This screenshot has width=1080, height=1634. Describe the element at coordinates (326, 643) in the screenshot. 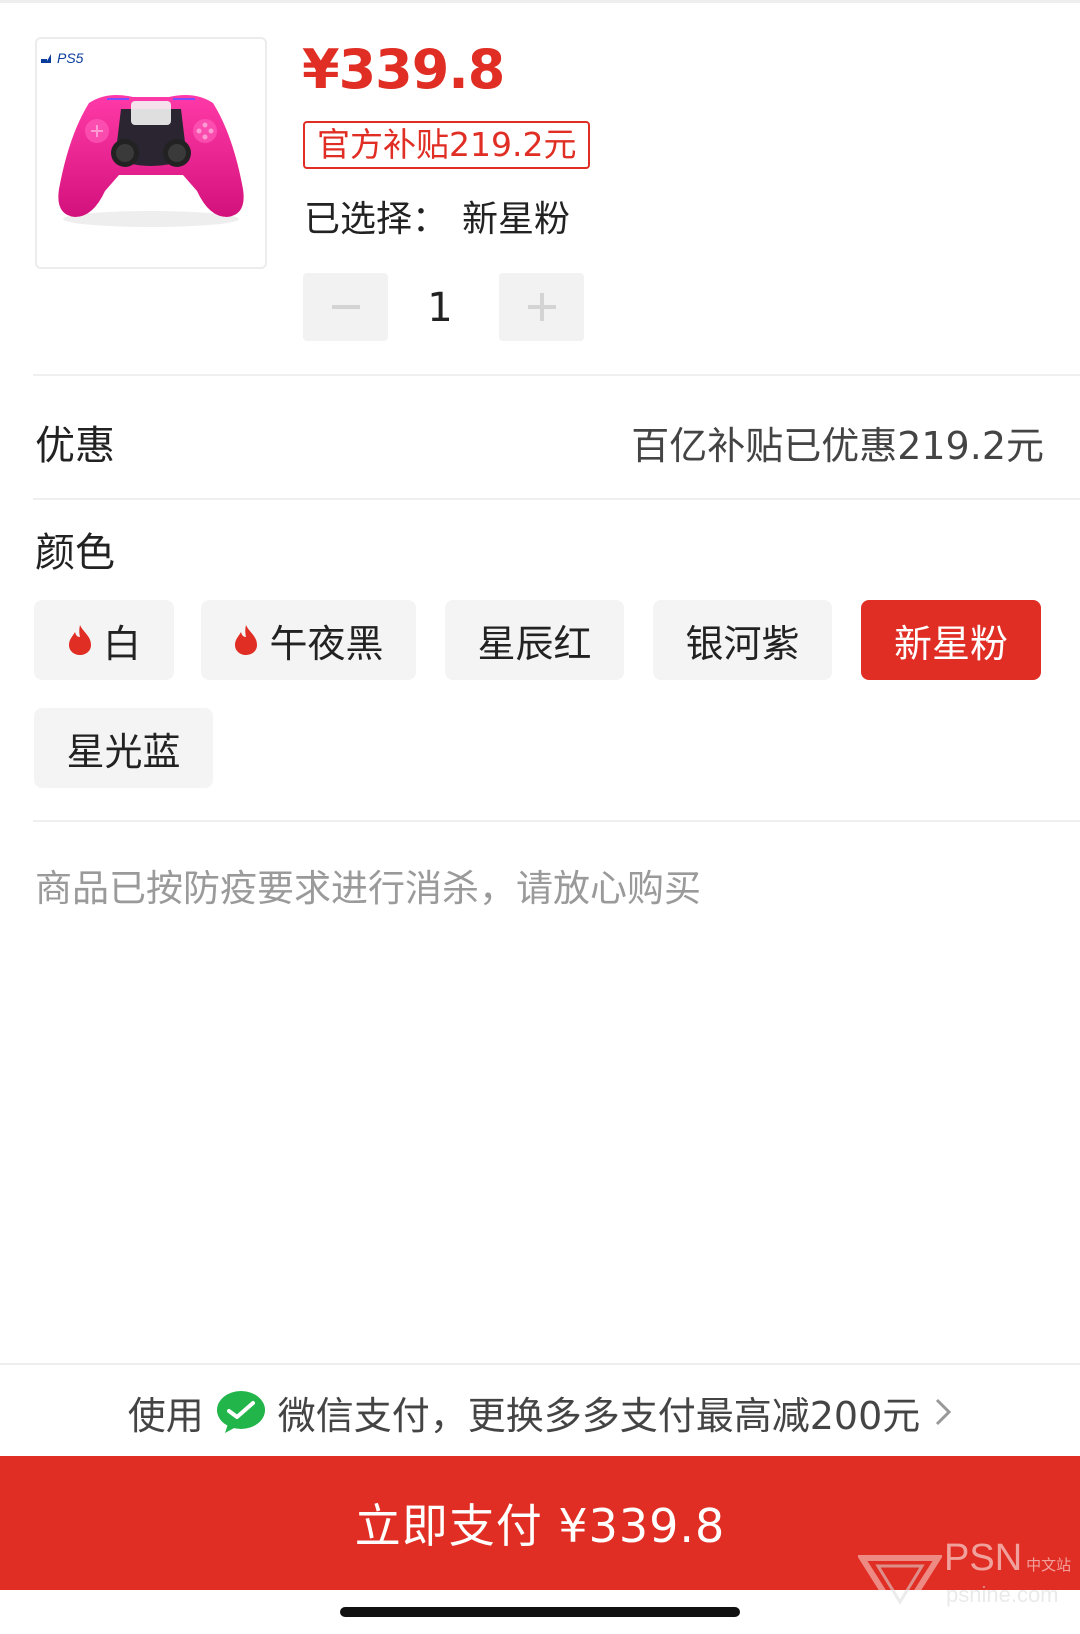

I see `color-option-label: 午夜黑` at that location.